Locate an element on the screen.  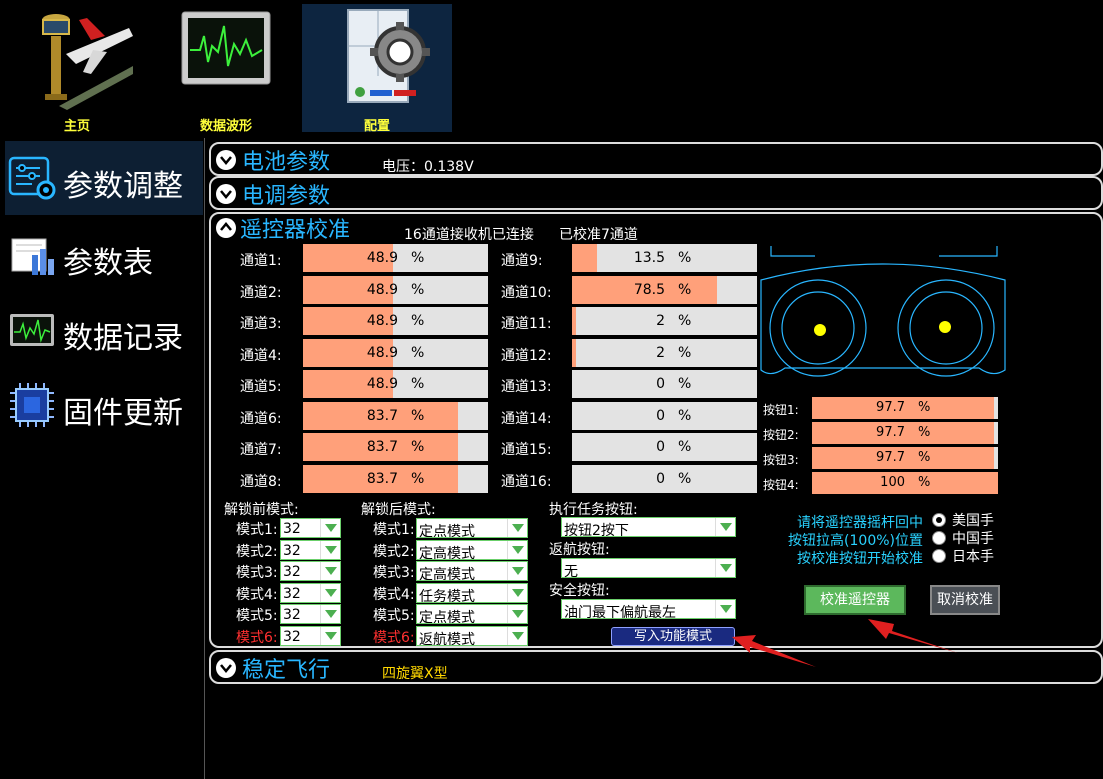
safety-button-value: 油门最下偏航最左 is located at coordinates (620, 613).